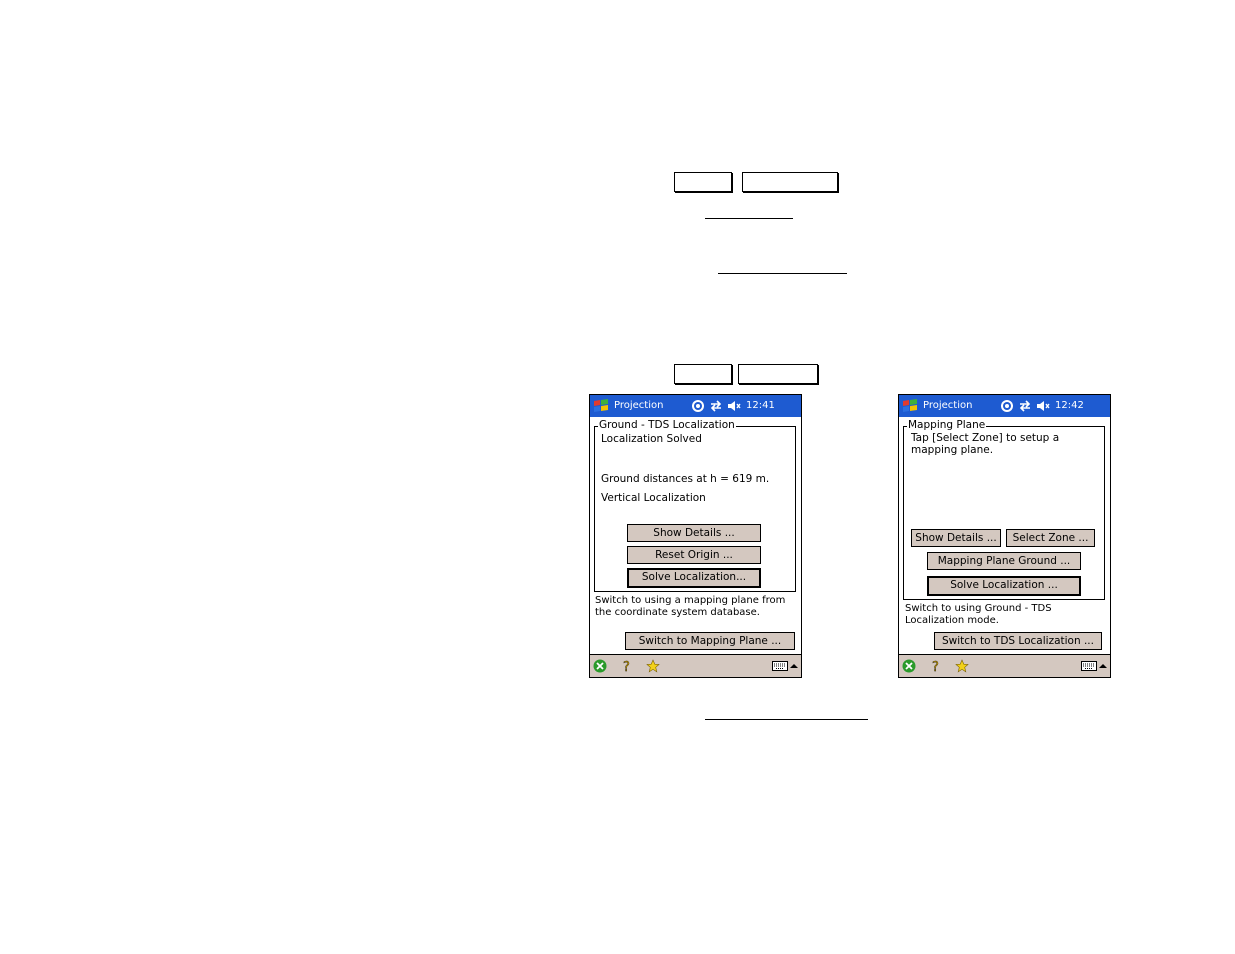  What do you see at coordinates (947, 425) in the screenshot?
I see `group-title: Mapping Plane` at bounding box center [947, 425].